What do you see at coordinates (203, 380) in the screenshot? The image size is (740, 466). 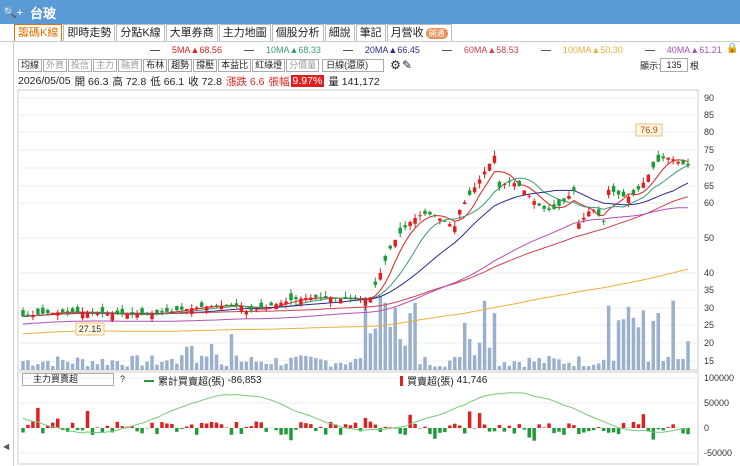 I see `cumulative-legend: 累計買賣超(張) -86,853` at bounding box center [203, 380].